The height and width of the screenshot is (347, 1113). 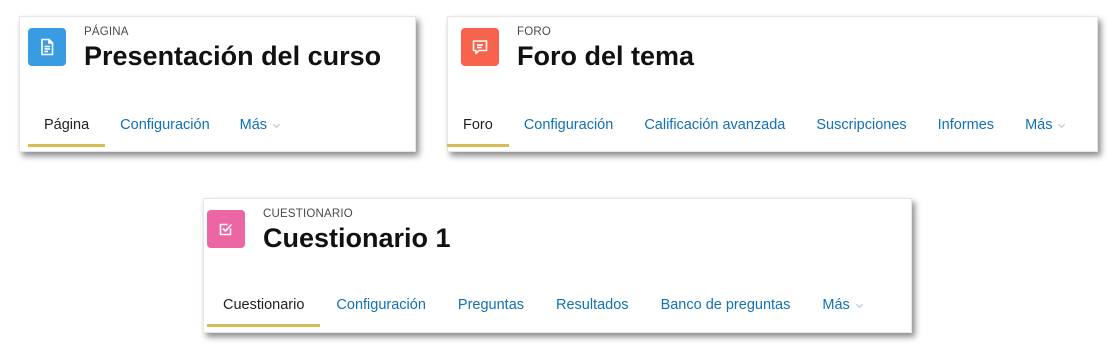 I want to click on tab-label: Informes, so click(x=966, y=125).